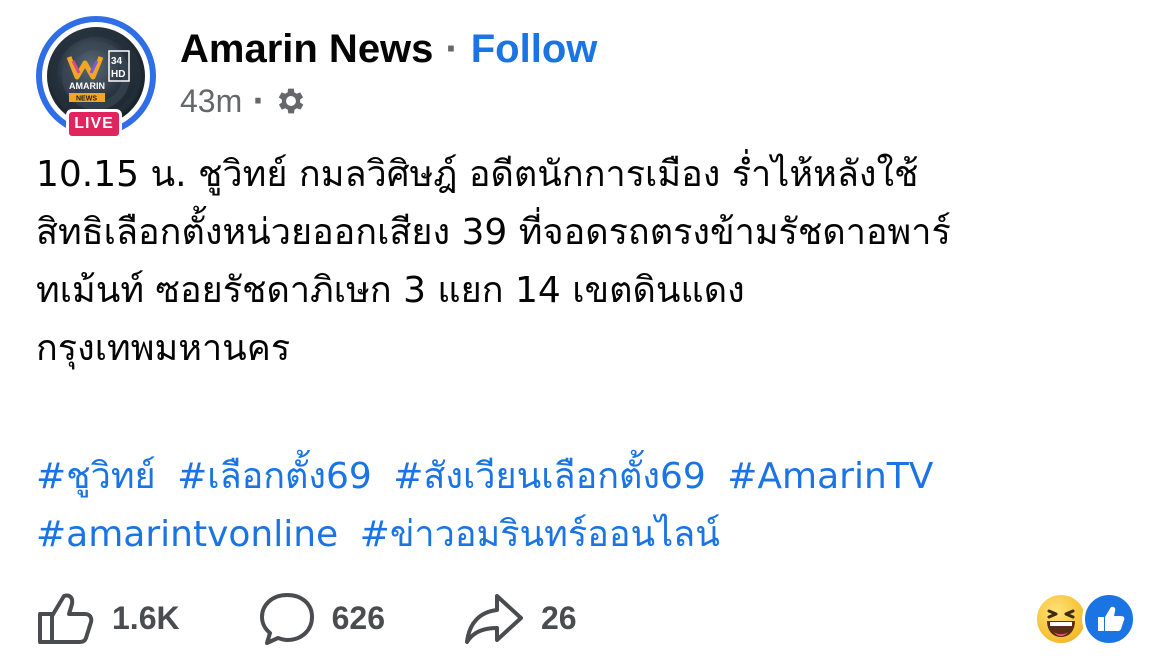 This screenshot has width=1169, height=660. I want to click on logo-channel-sub: HD, so click(118, 74).